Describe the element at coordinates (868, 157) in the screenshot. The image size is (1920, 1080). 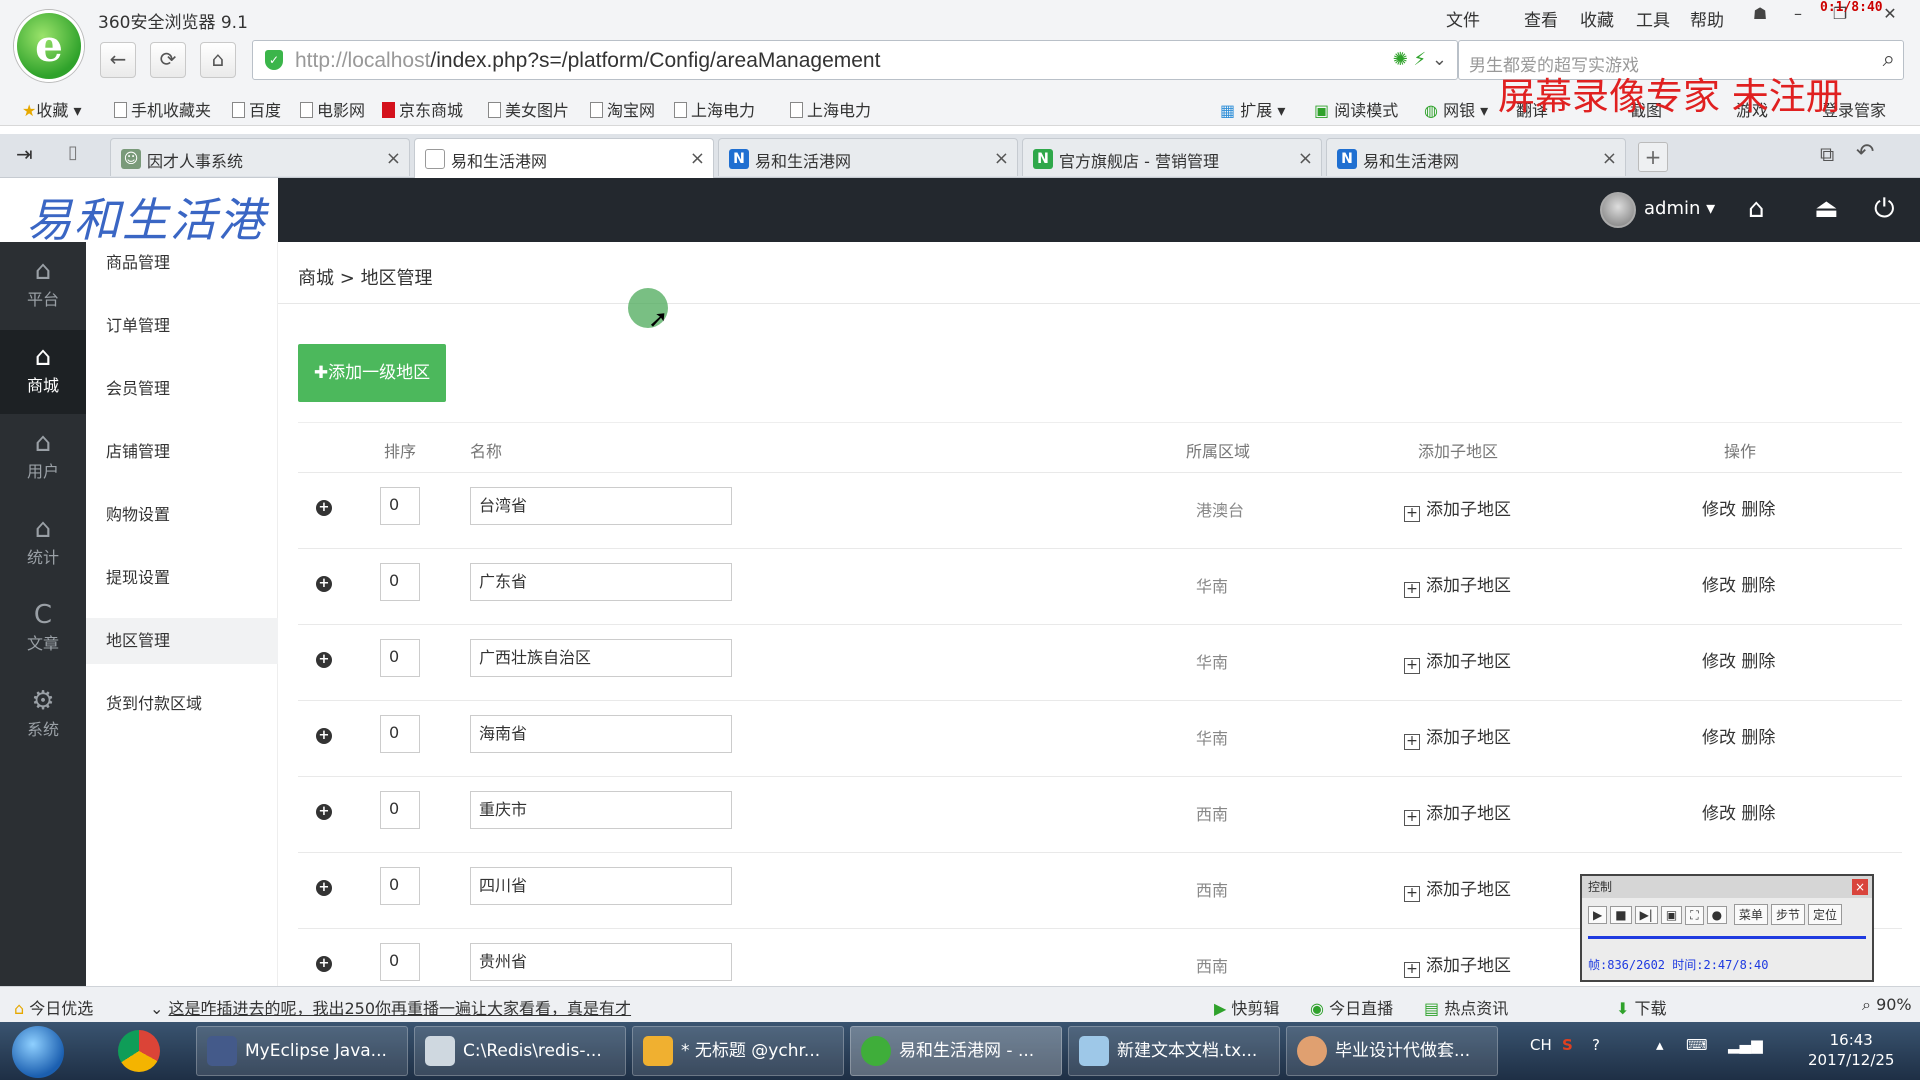
I see `tab-yihe-2: N 易和生活港网 ×` at that location.